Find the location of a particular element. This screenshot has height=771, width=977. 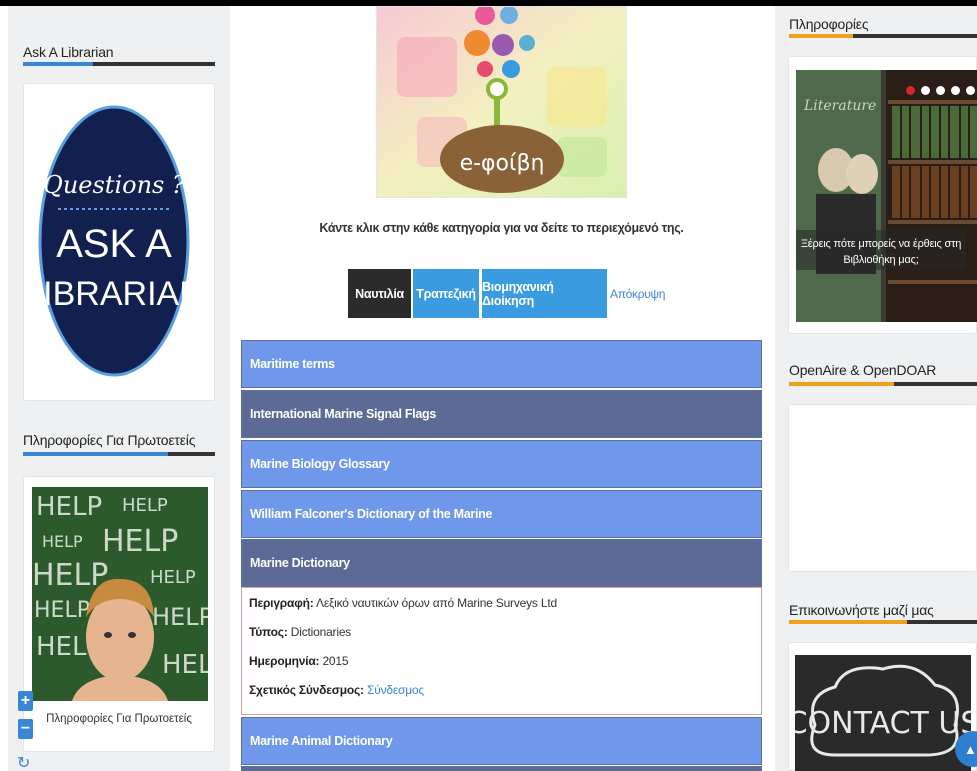

type-label: Τύπος: is located at coordinates (268, 632).